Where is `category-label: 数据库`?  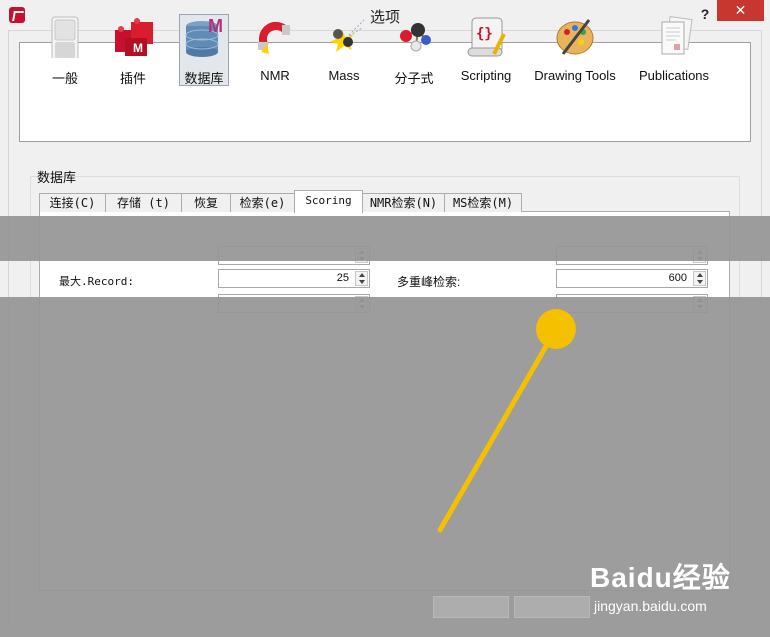 category-label: 数据库 is located at coordinates (204, 78).